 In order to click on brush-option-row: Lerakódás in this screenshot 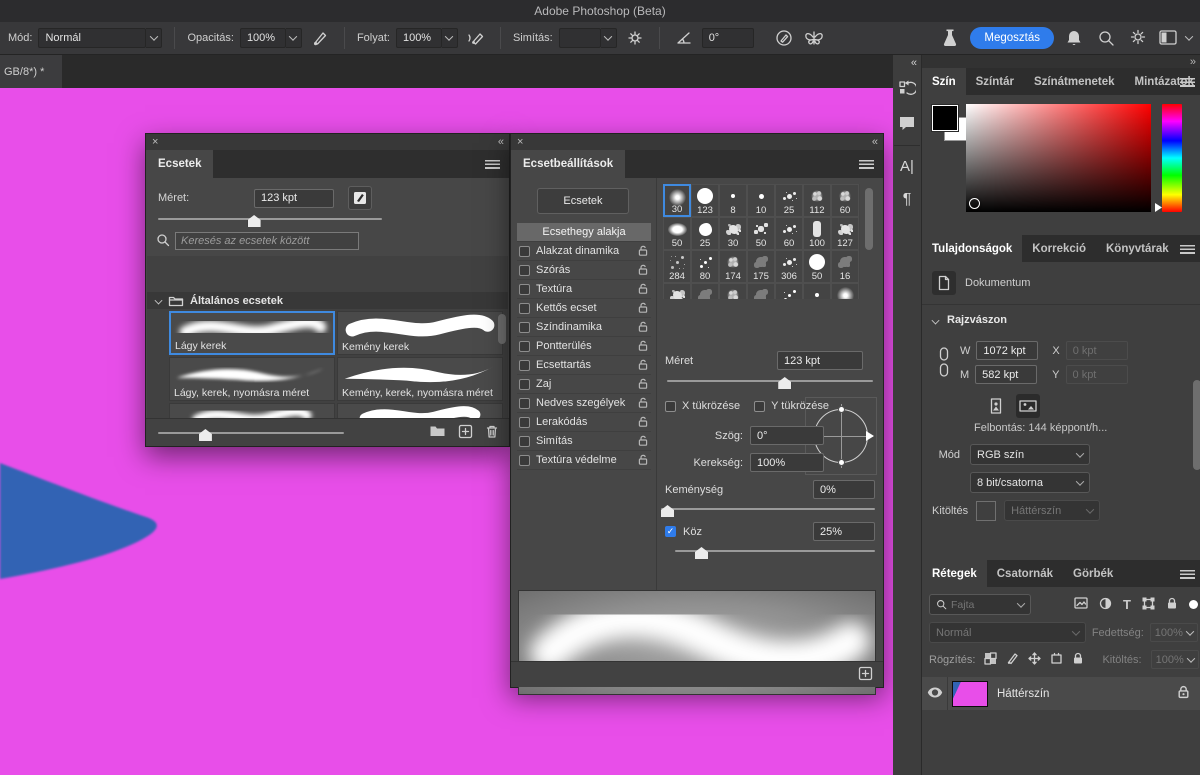, I will do `click(584, 422)`.